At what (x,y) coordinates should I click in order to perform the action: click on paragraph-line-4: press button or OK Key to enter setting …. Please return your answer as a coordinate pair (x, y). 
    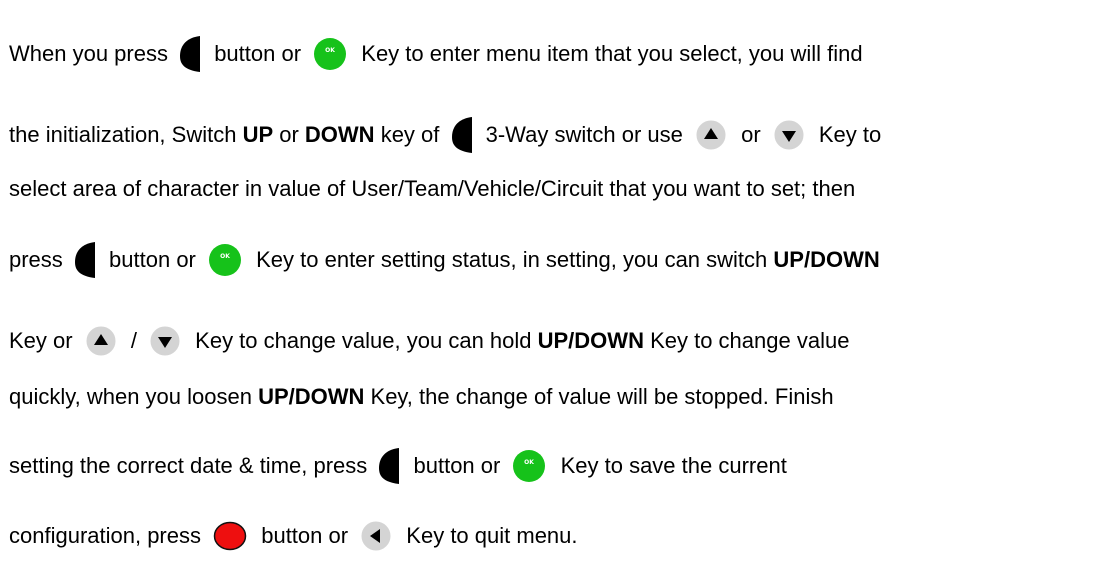
    Looking at the image, I should click on (444, 260).